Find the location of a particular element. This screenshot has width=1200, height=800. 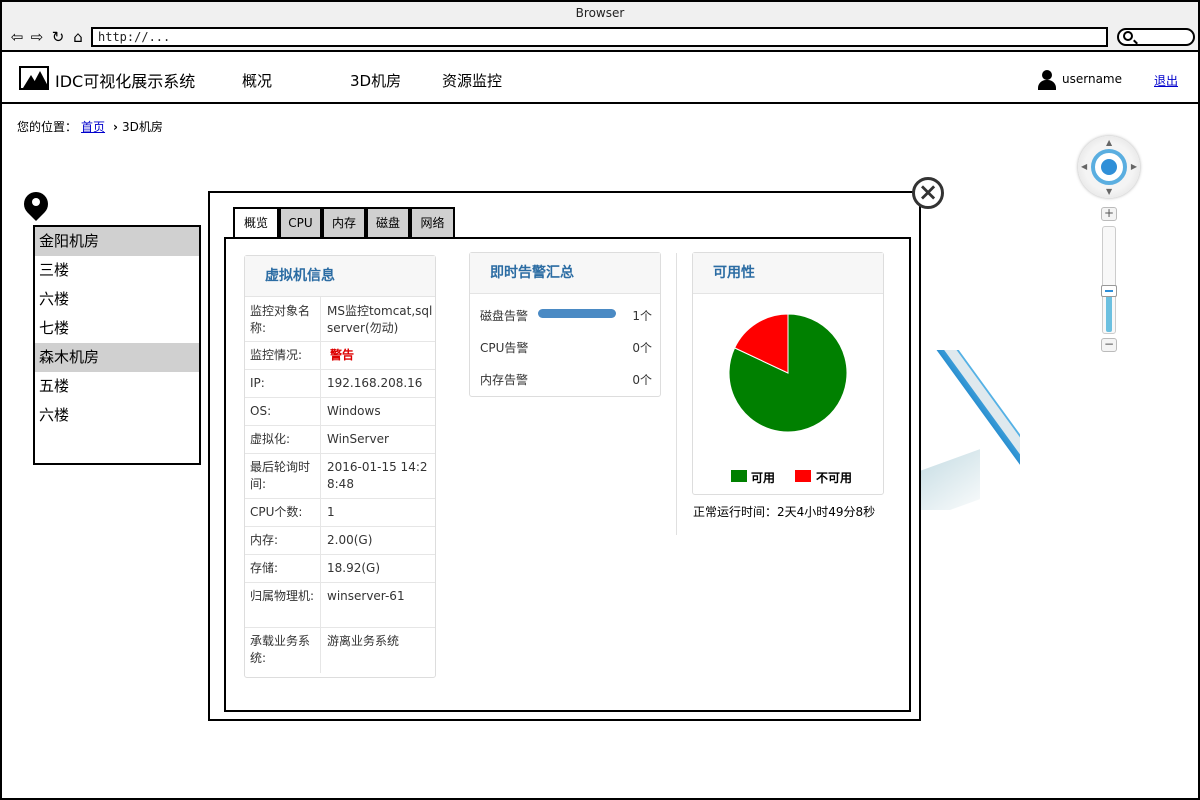

search-icon is located at coordinates (1128, 36).